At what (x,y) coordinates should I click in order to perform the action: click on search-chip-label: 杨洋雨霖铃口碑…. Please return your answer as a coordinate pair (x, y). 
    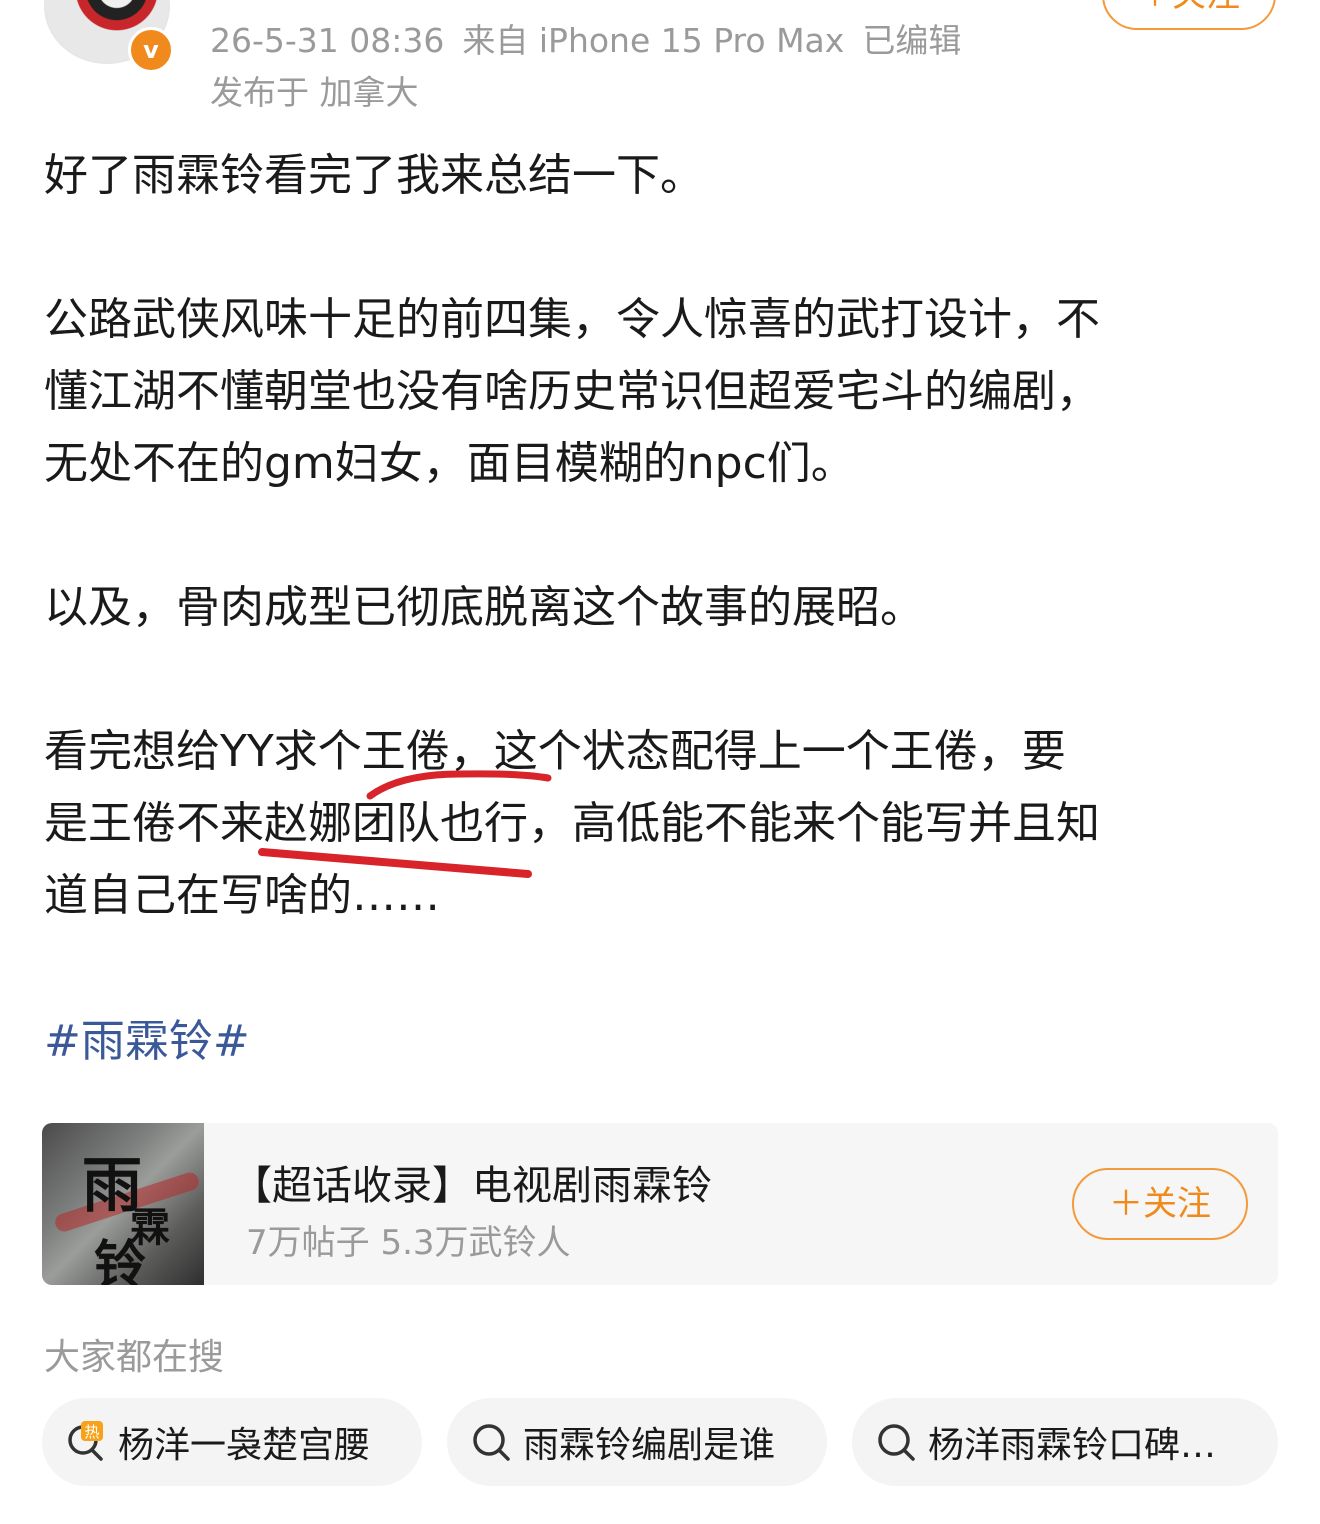
    Looking at the image, I should click on (1072, 1445).